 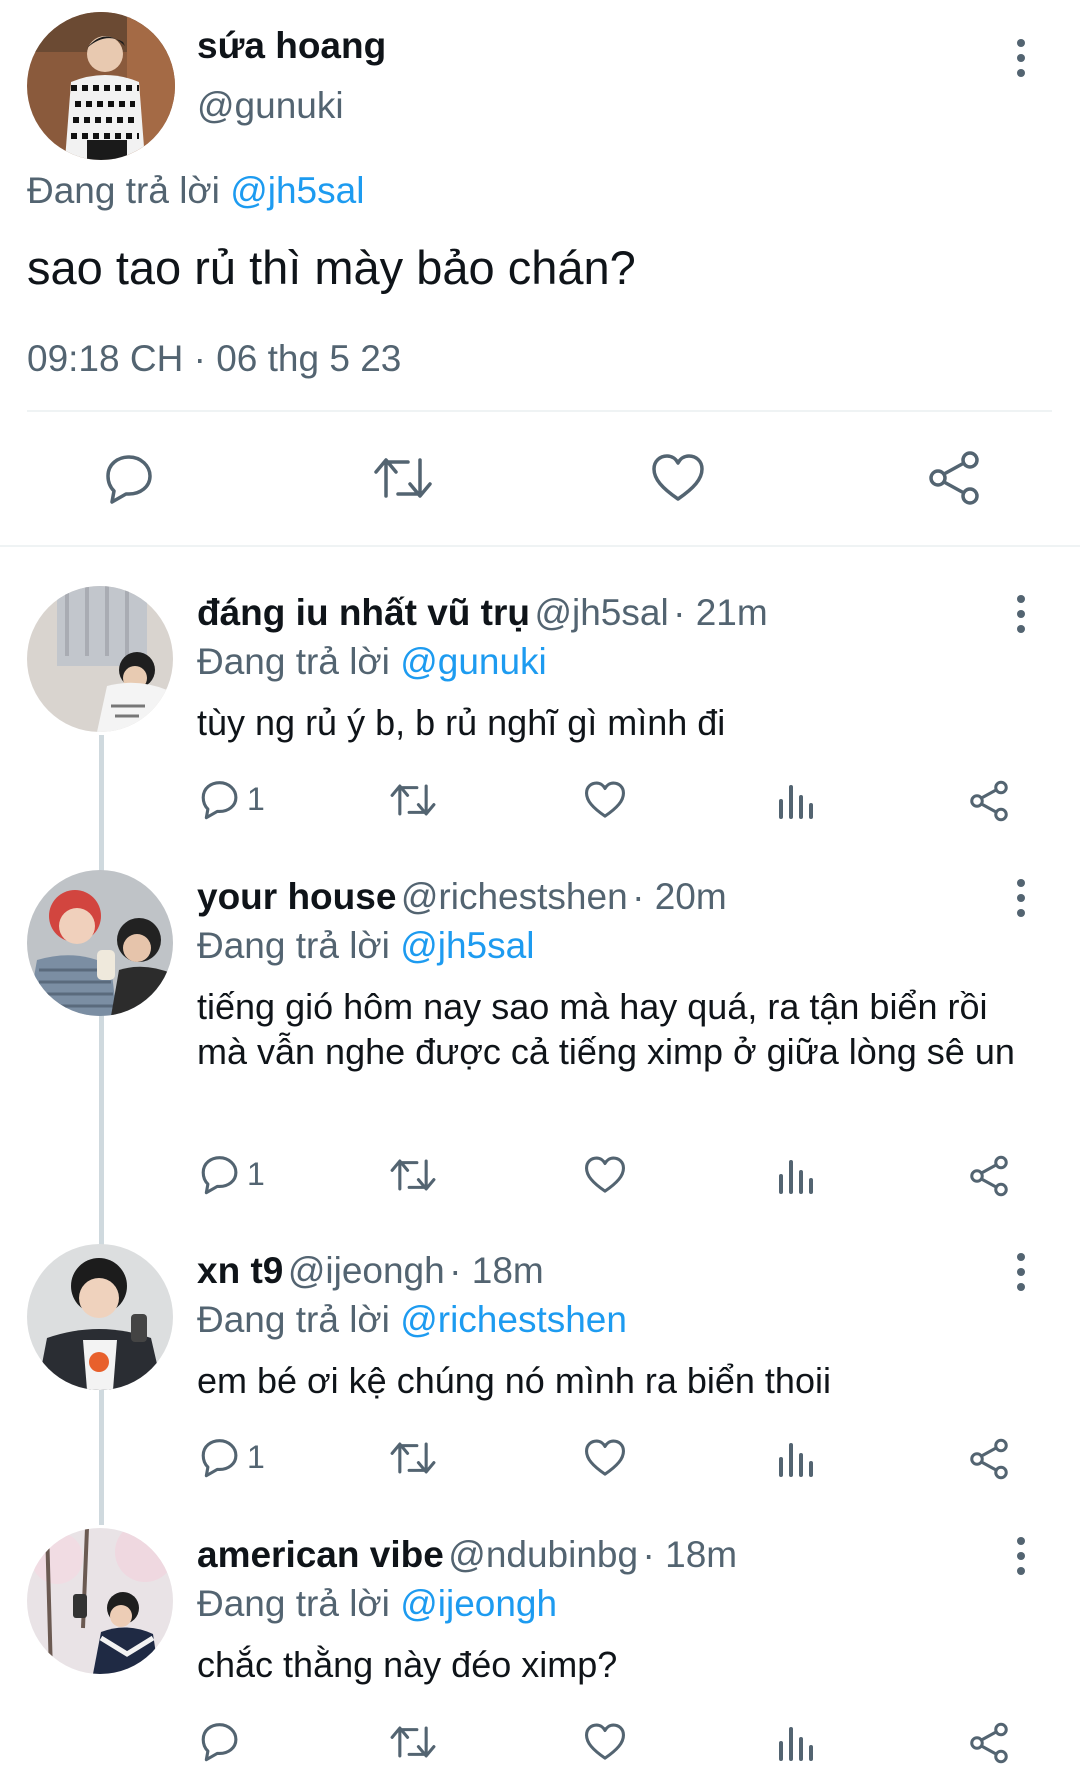 I want to click on reply-time: · 21m, so click(x=720, y=612).